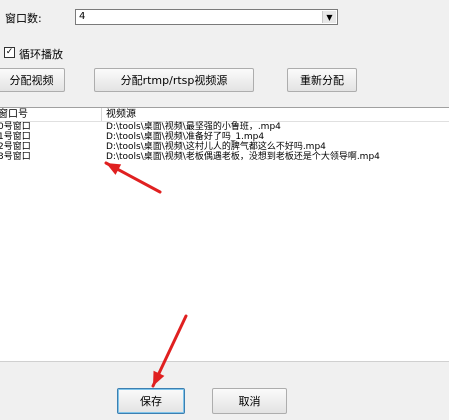 The height and width of the screenshot is (420, 449). I want to click on table-row: 1号窗口 D:\tools\桌面\视频\准备好了吗_1.mp4, so click(224, 137).